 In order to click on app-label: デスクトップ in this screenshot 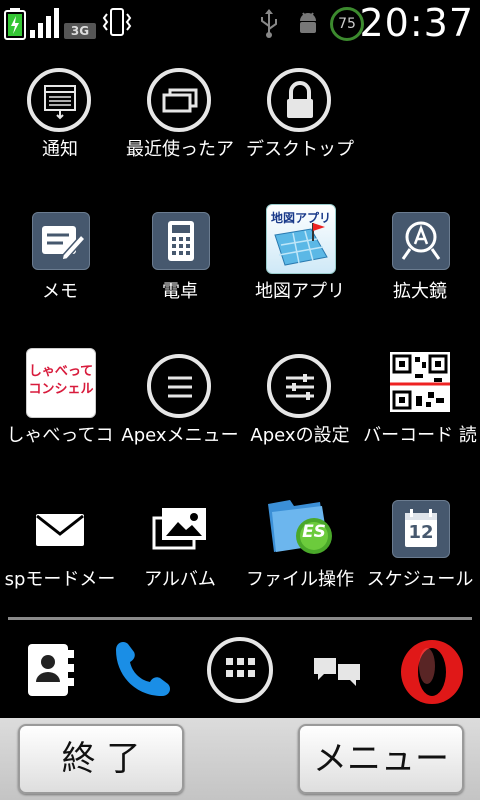, I will do `click(300, 149)`.